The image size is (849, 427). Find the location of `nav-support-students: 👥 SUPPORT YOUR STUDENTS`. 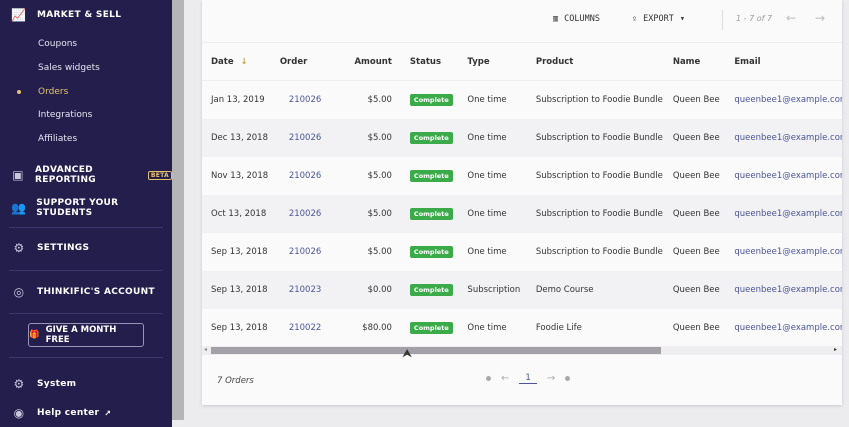

nav-support-students: 👥 SUPPORT YOUR STUDENTS is located at coordinates (86, 208).